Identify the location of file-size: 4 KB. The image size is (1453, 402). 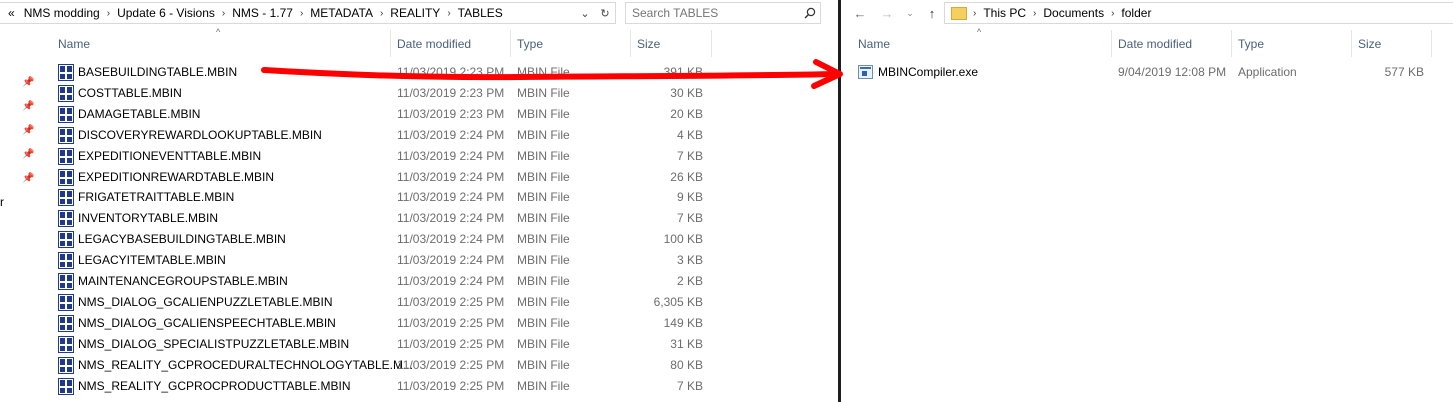
(689, 134).